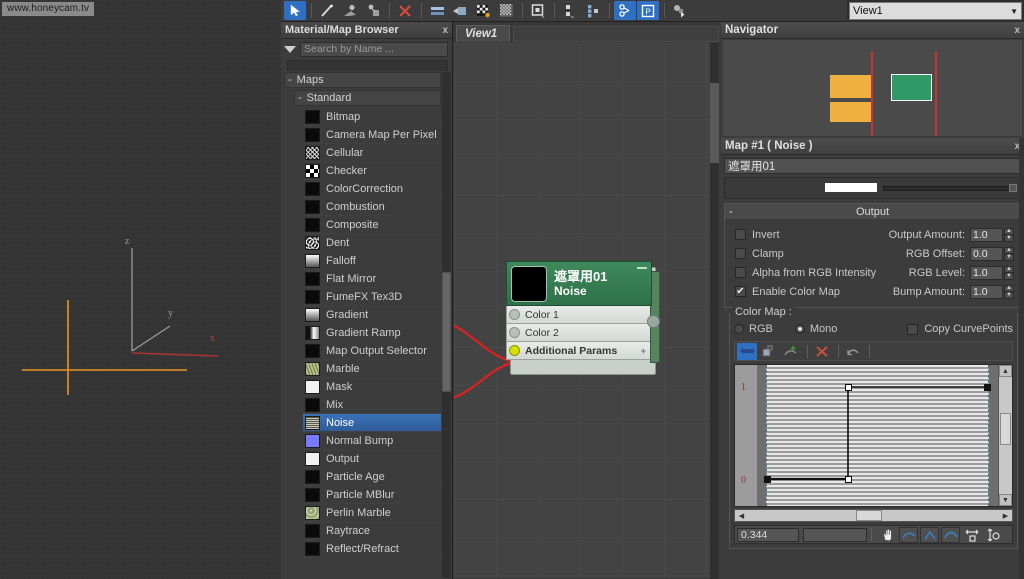 The image size is (1024, 579). I want to click on tab-view1: View1, so click(483, 33).